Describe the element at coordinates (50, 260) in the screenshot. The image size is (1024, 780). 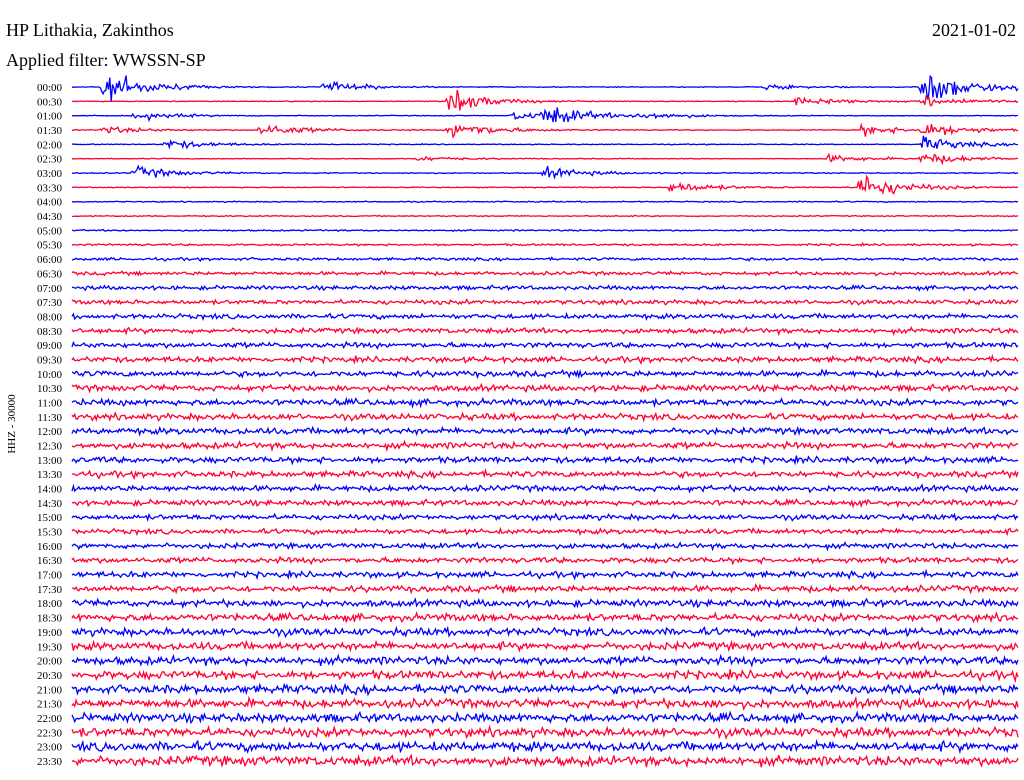
I see `time-tick-label: 06:00` at that location.